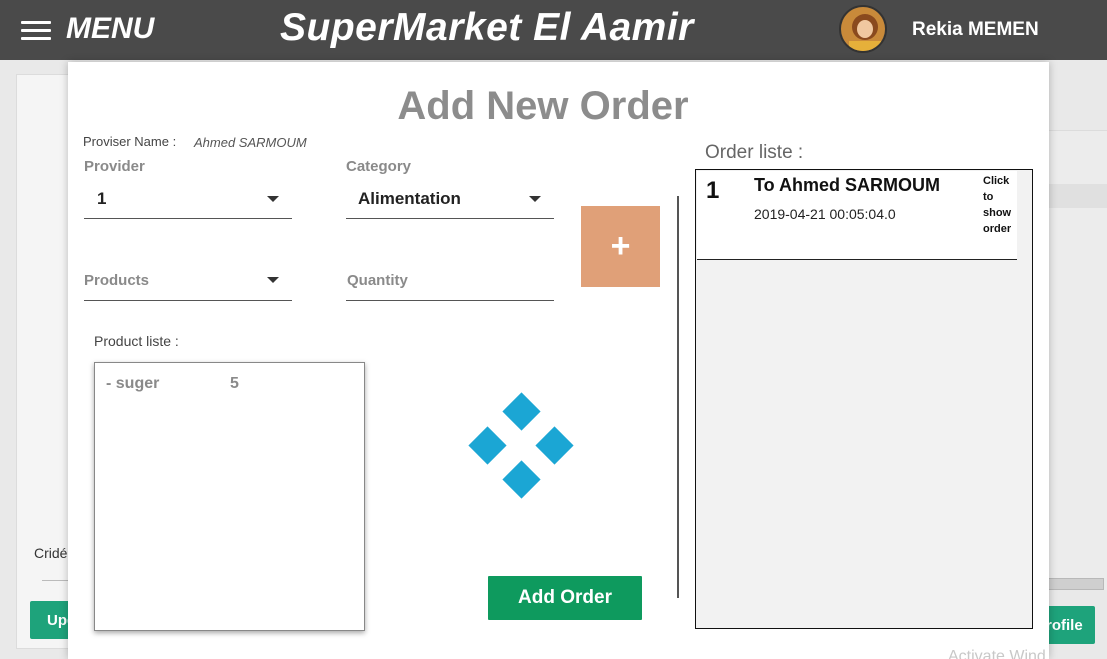 The height and width of the screenshot is (659, 1107). I want to click on add-product-button: +, so click(620, 246).